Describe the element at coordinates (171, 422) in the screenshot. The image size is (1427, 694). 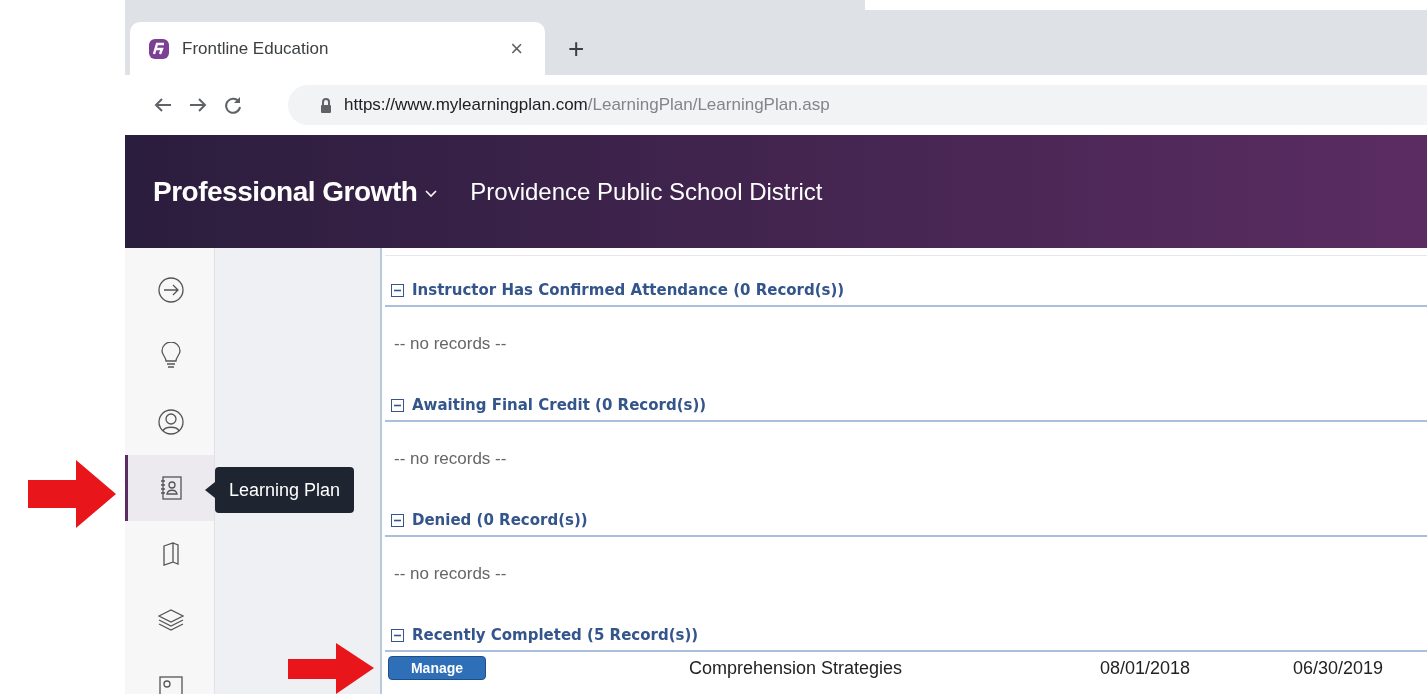
I see `user-circle-icon` at that location.